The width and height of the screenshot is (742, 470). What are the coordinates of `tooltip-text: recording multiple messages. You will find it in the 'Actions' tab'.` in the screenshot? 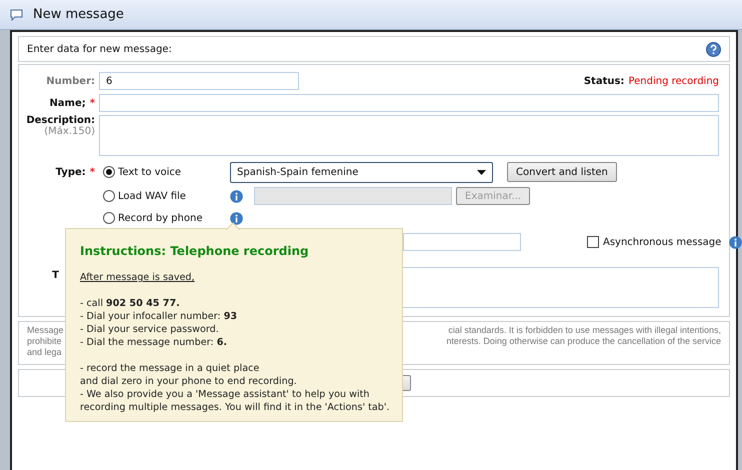 It's located at (235, 407).